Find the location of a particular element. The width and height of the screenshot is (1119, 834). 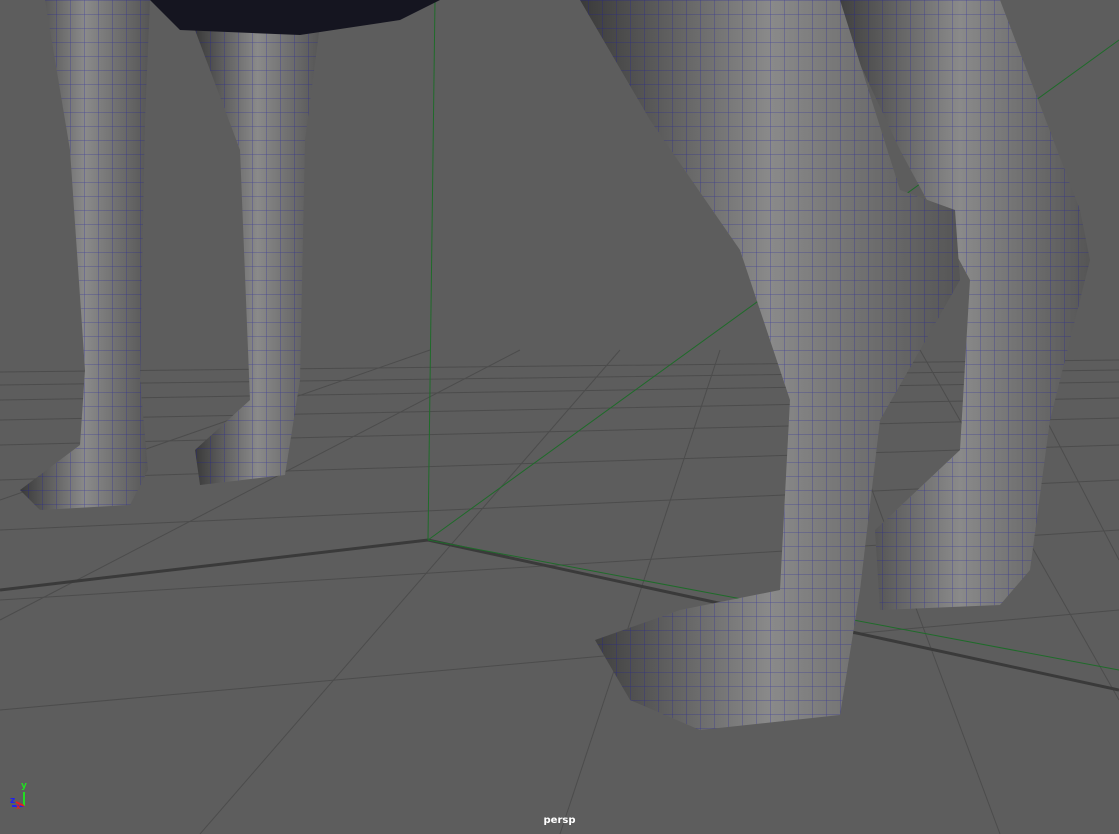

gizmo-x-label: x is located at coordinates (18, 807).